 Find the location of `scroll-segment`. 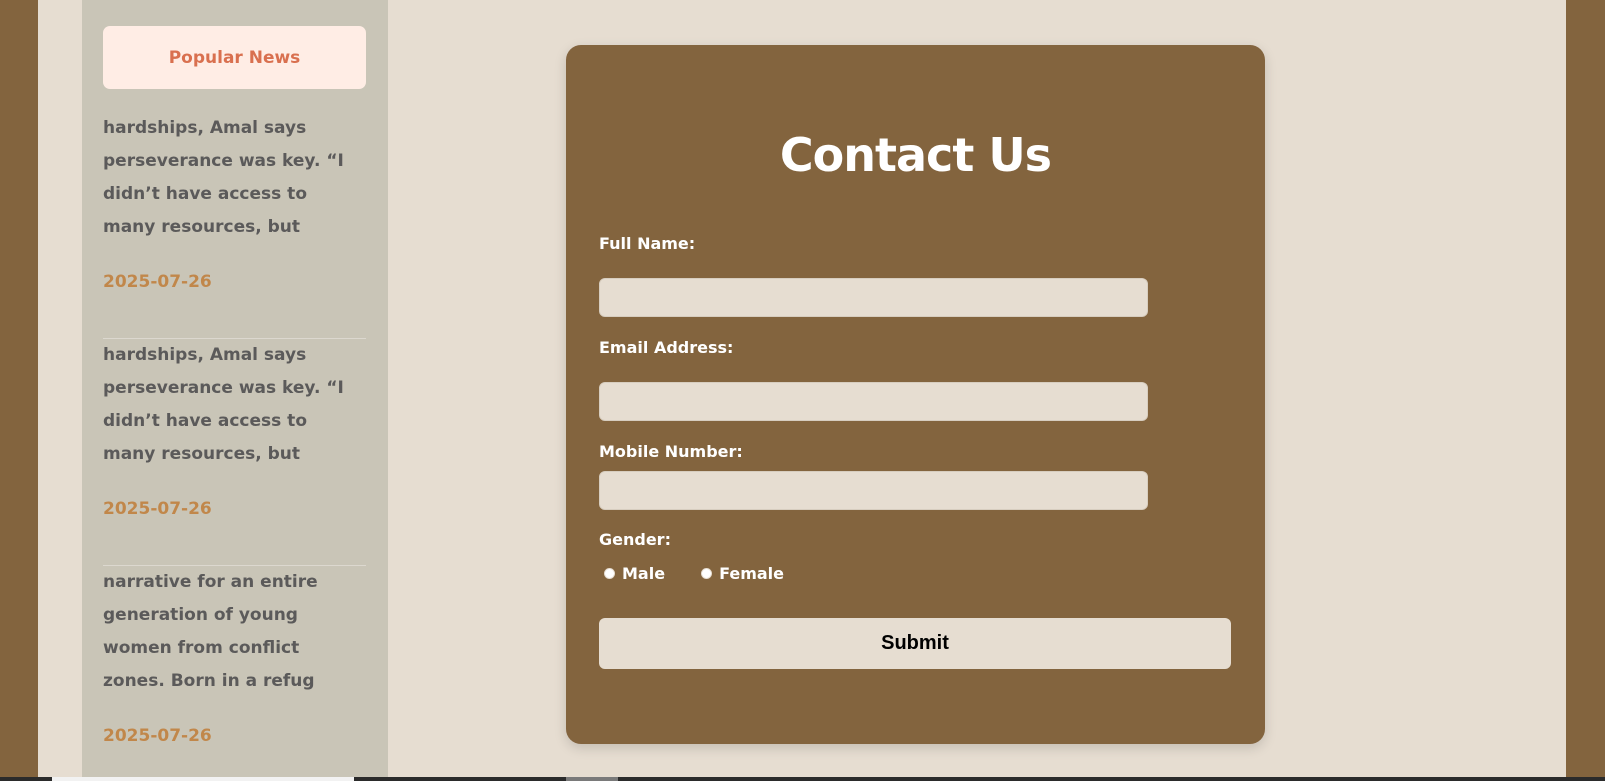

scroll-segment is located at coordinates (203, 779).